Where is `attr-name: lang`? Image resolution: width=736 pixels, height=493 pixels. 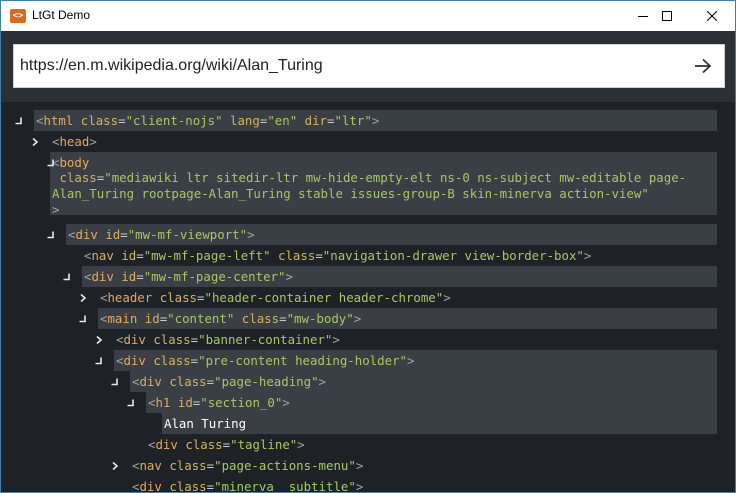 attr-name: lang is located at coordinates (245, 120).